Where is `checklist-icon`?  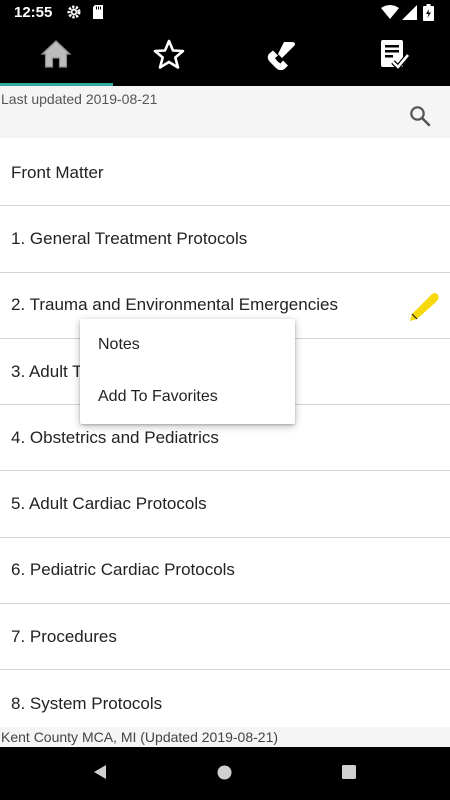 checklist-icon is located at coordinates (394, 56).